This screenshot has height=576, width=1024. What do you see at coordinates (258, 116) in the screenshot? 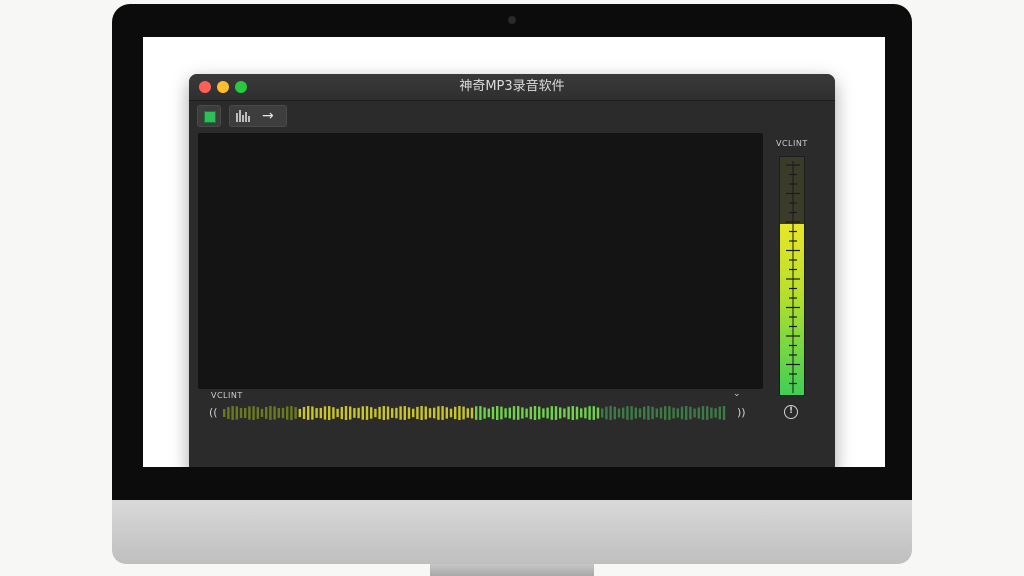
I see `toolbar-group: →` at bounding box center [258, 116].